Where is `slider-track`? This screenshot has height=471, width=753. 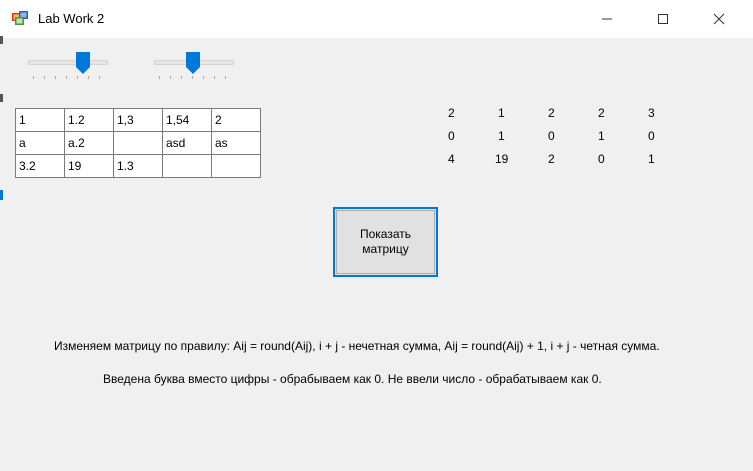
slider-track is located at coordinates (68, 62).